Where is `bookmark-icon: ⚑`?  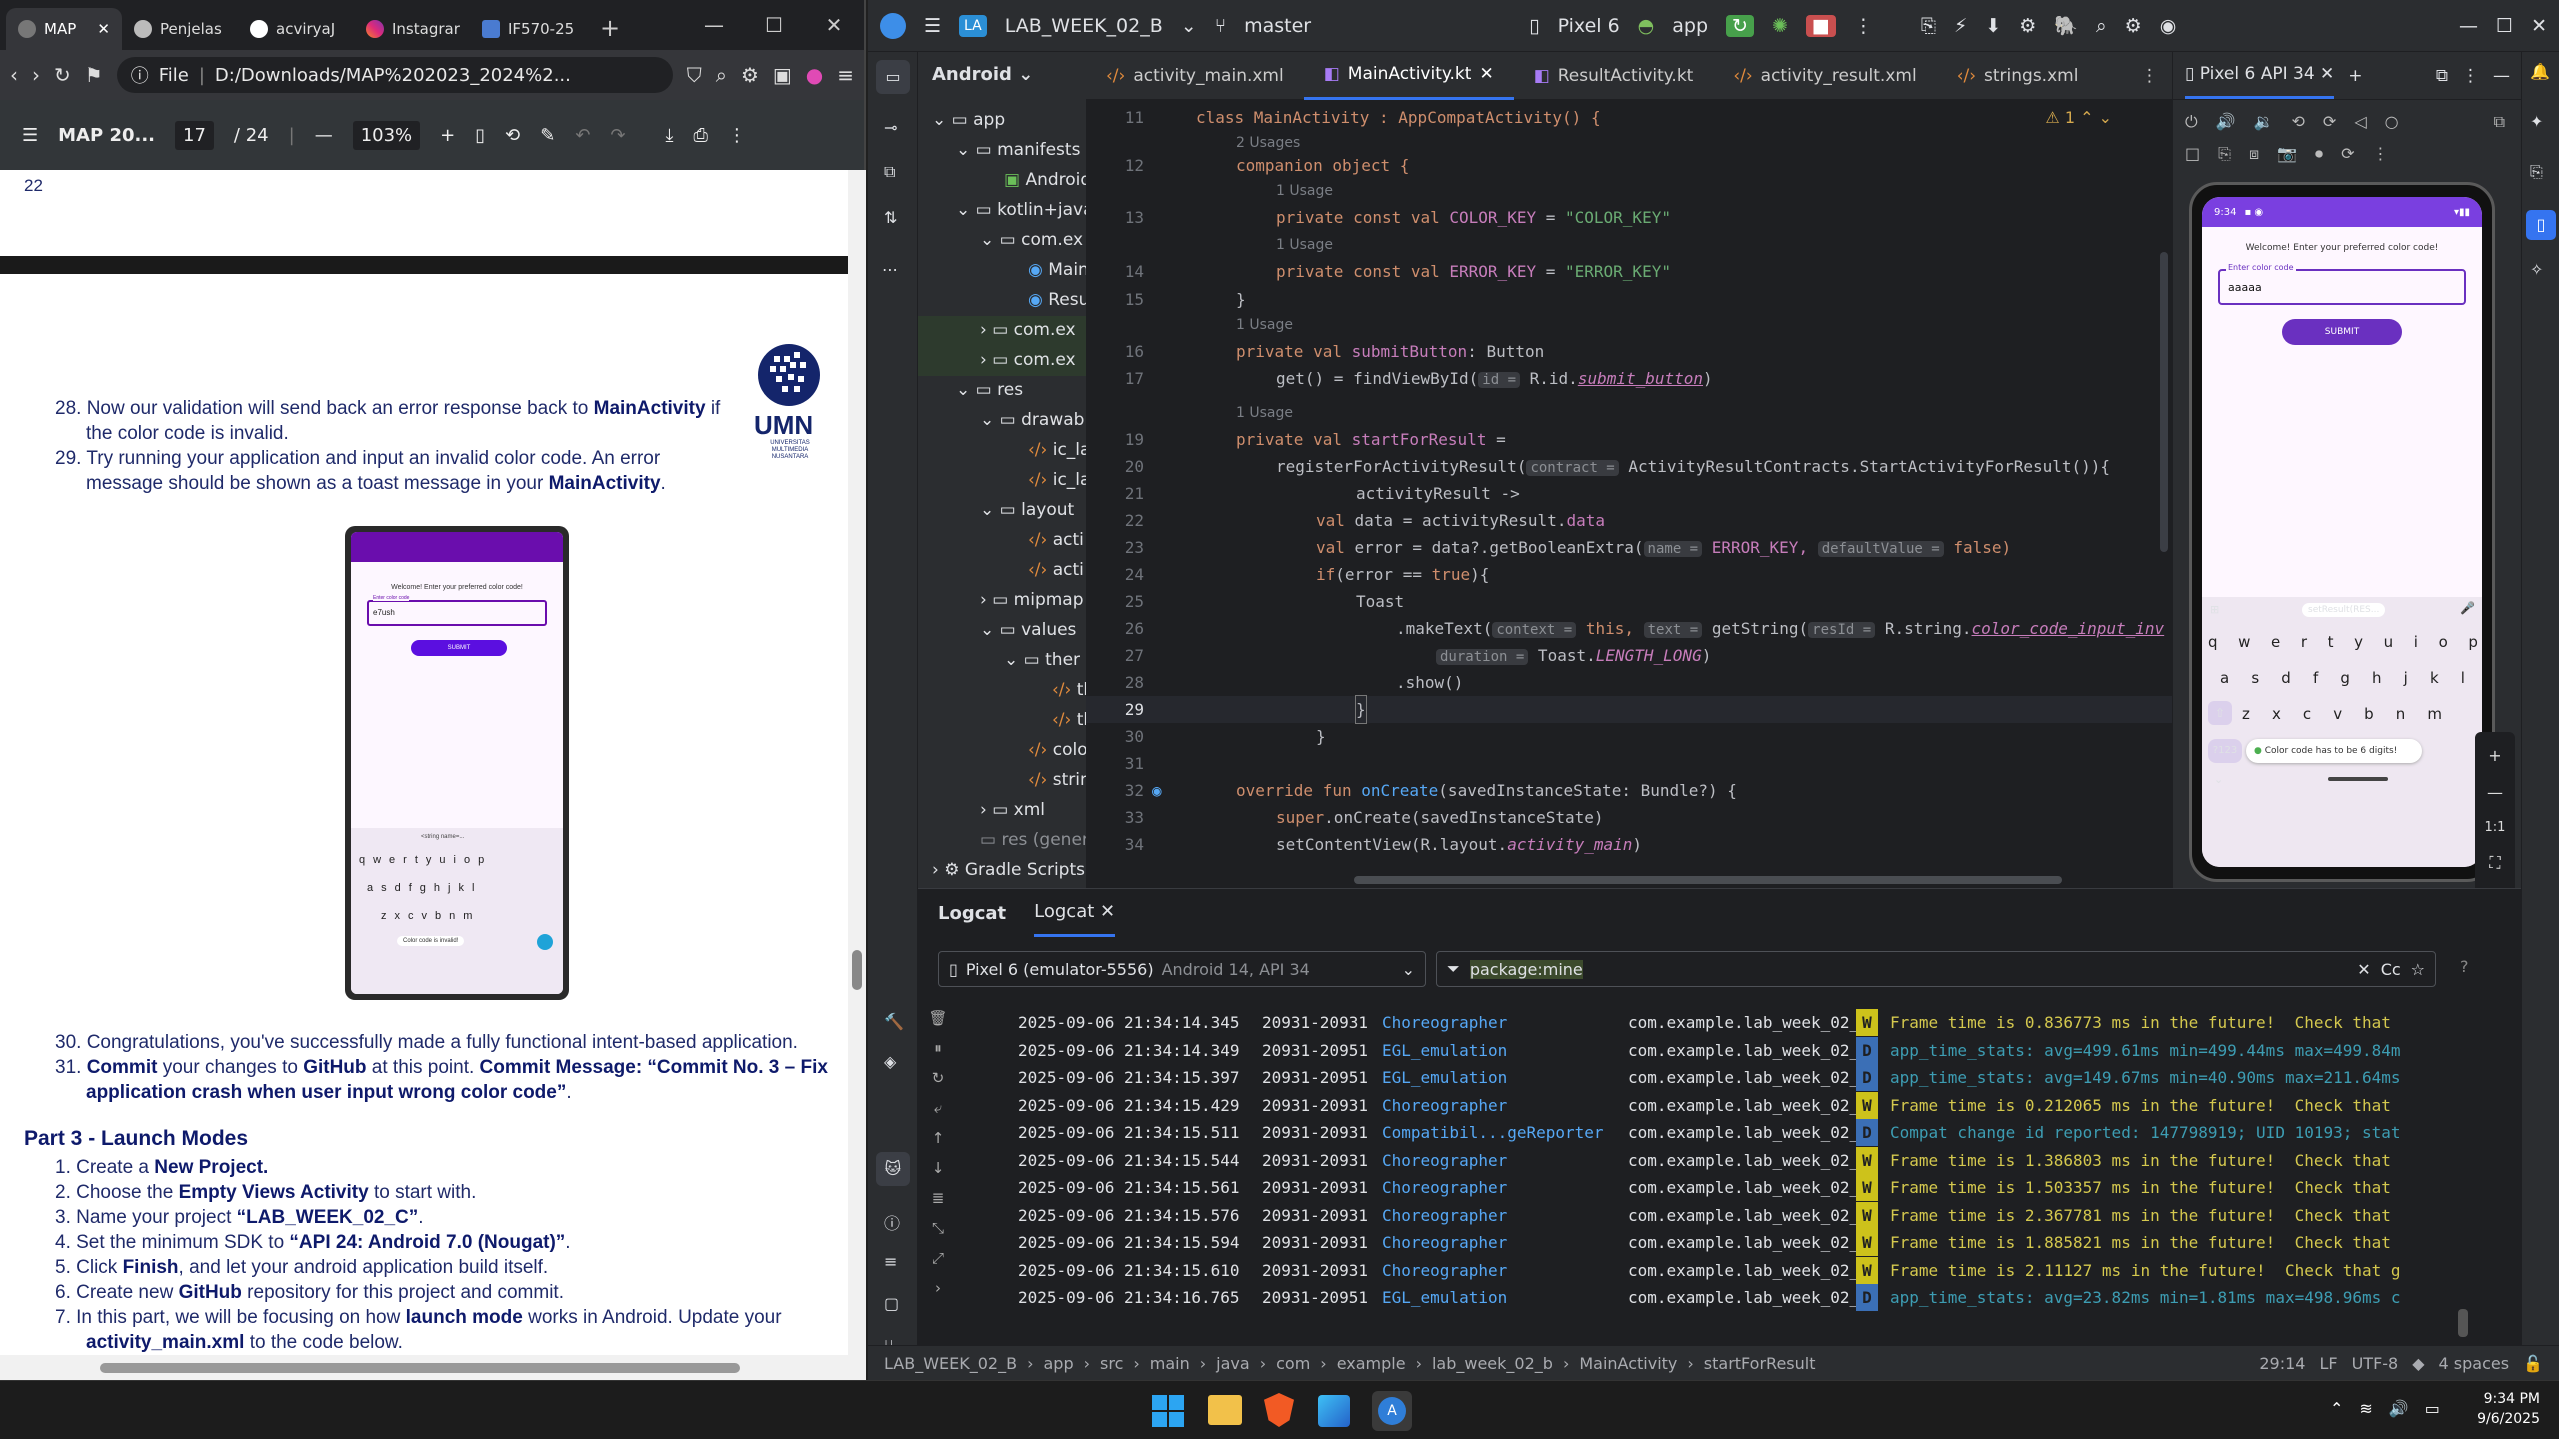
bookmark-icon: ⚑ is located at coordinates (94, 75).